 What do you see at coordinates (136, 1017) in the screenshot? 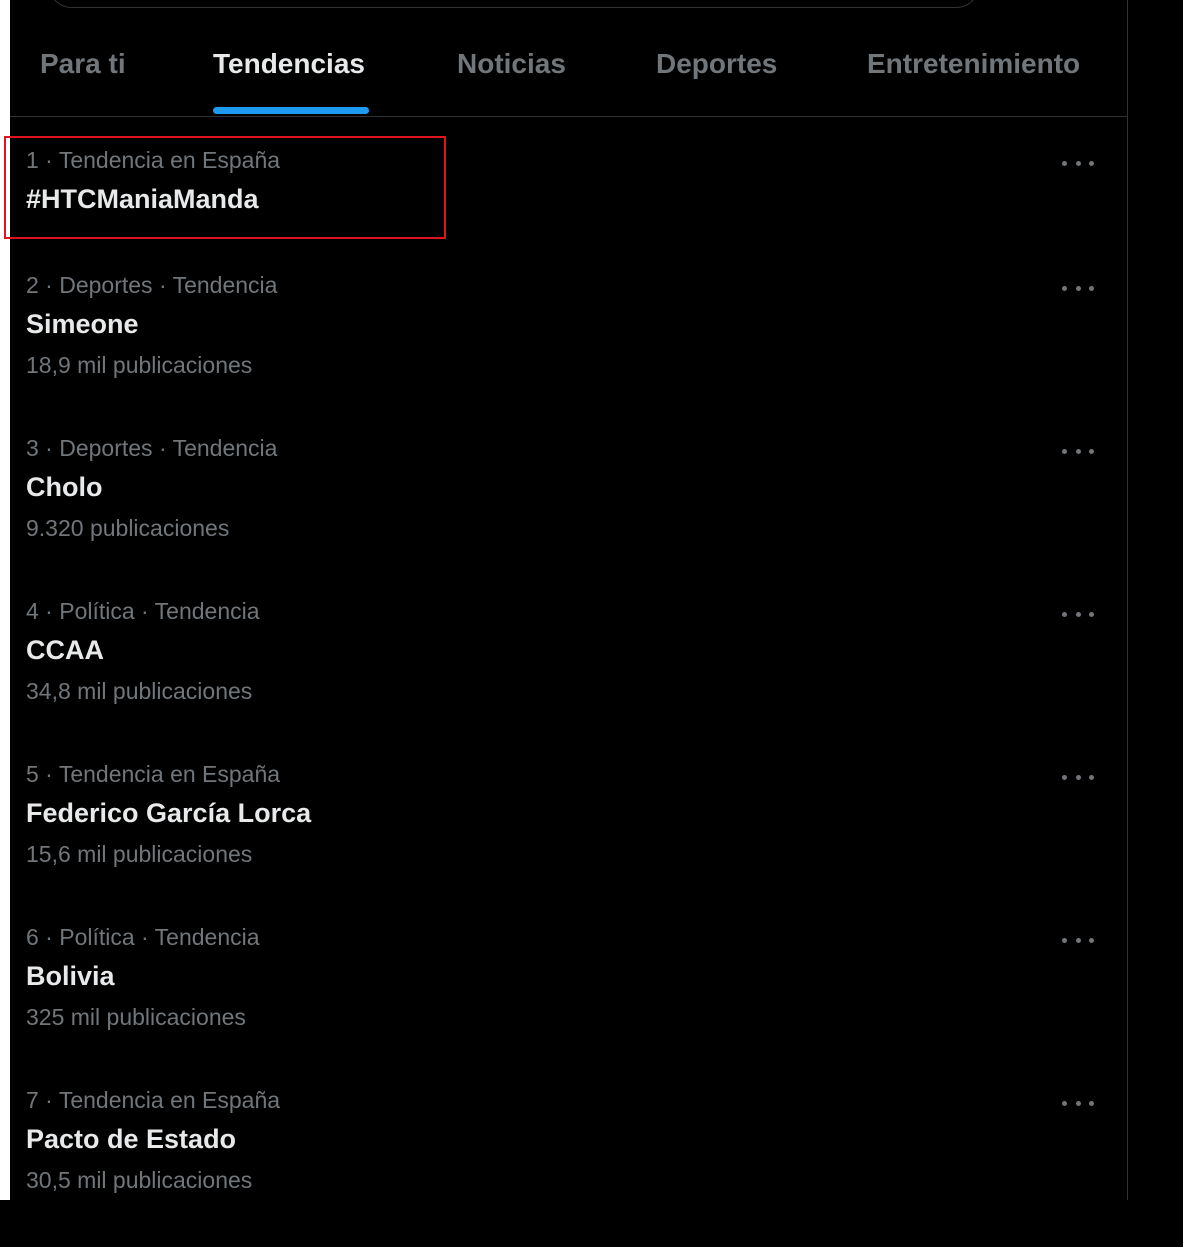
I see `trend-post-count: 325 mil publicaciones` at bounding box center [136, 1017].